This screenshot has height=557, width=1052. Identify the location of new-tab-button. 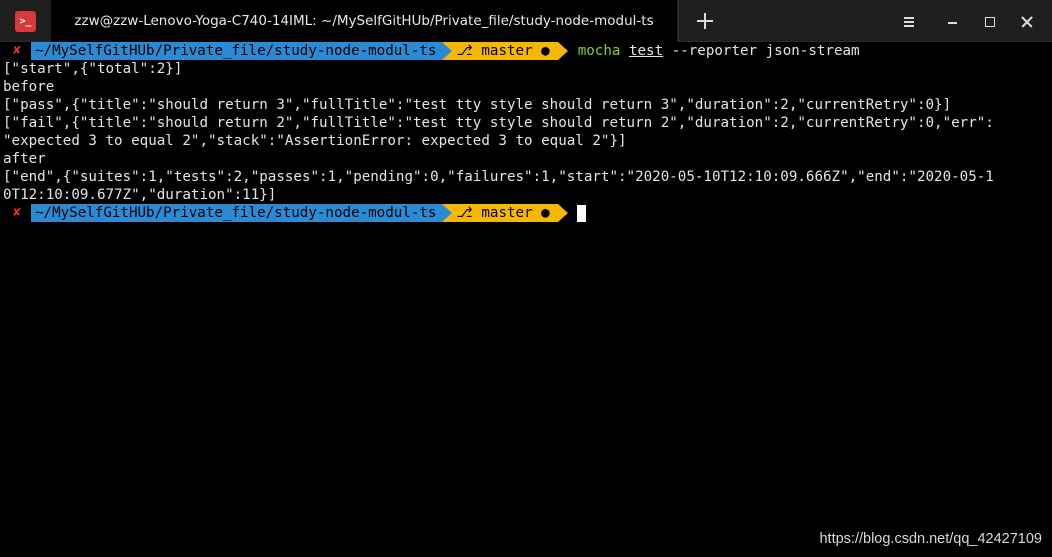
(704, 21).